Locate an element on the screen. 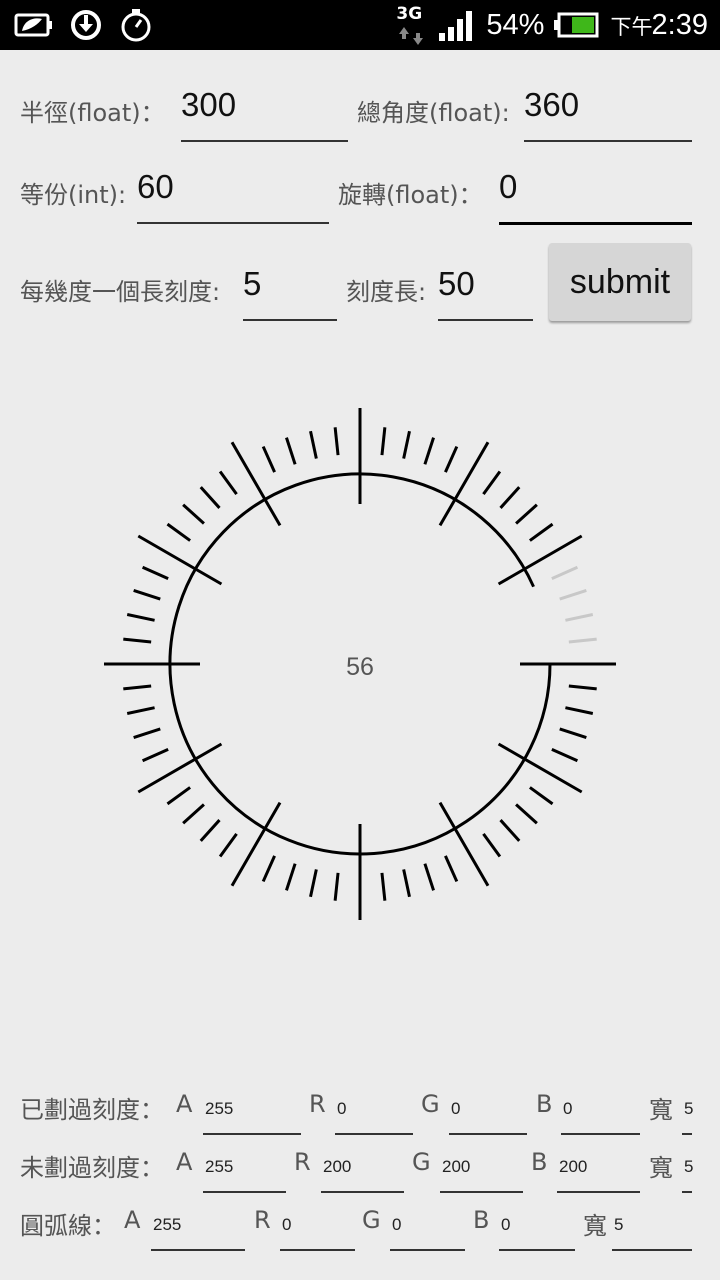 The image size is (720, 1280). channel-a-label: A is located at coordinates (132, 1220).